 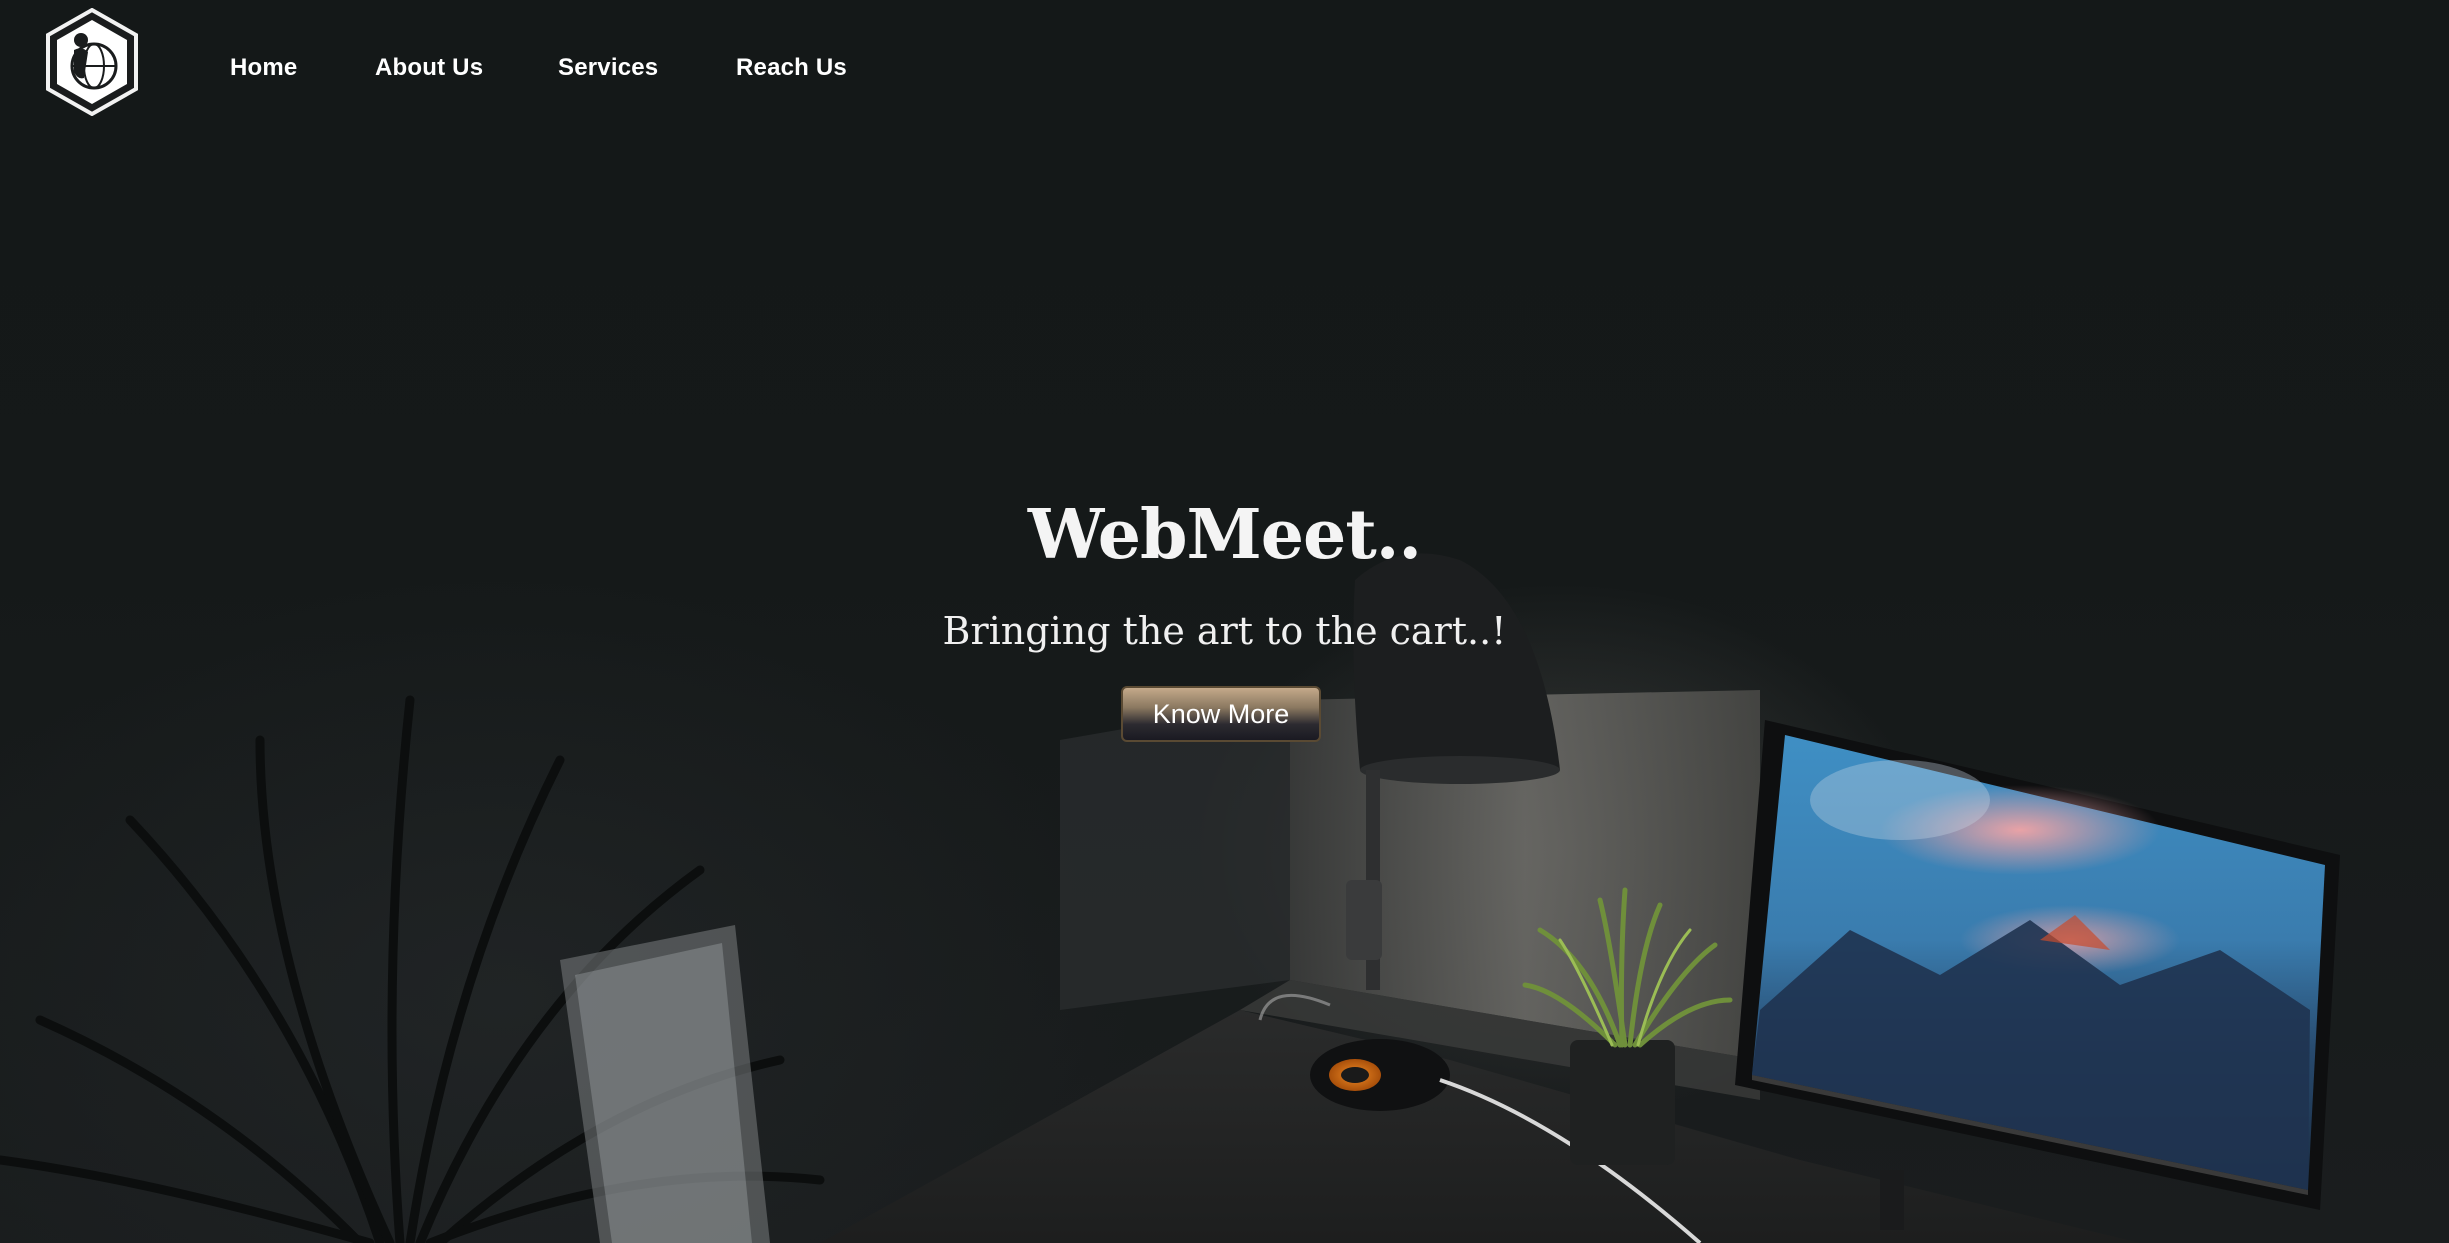 I want to click on nav-link-about-us: About Us, so click(x=429, y=68).